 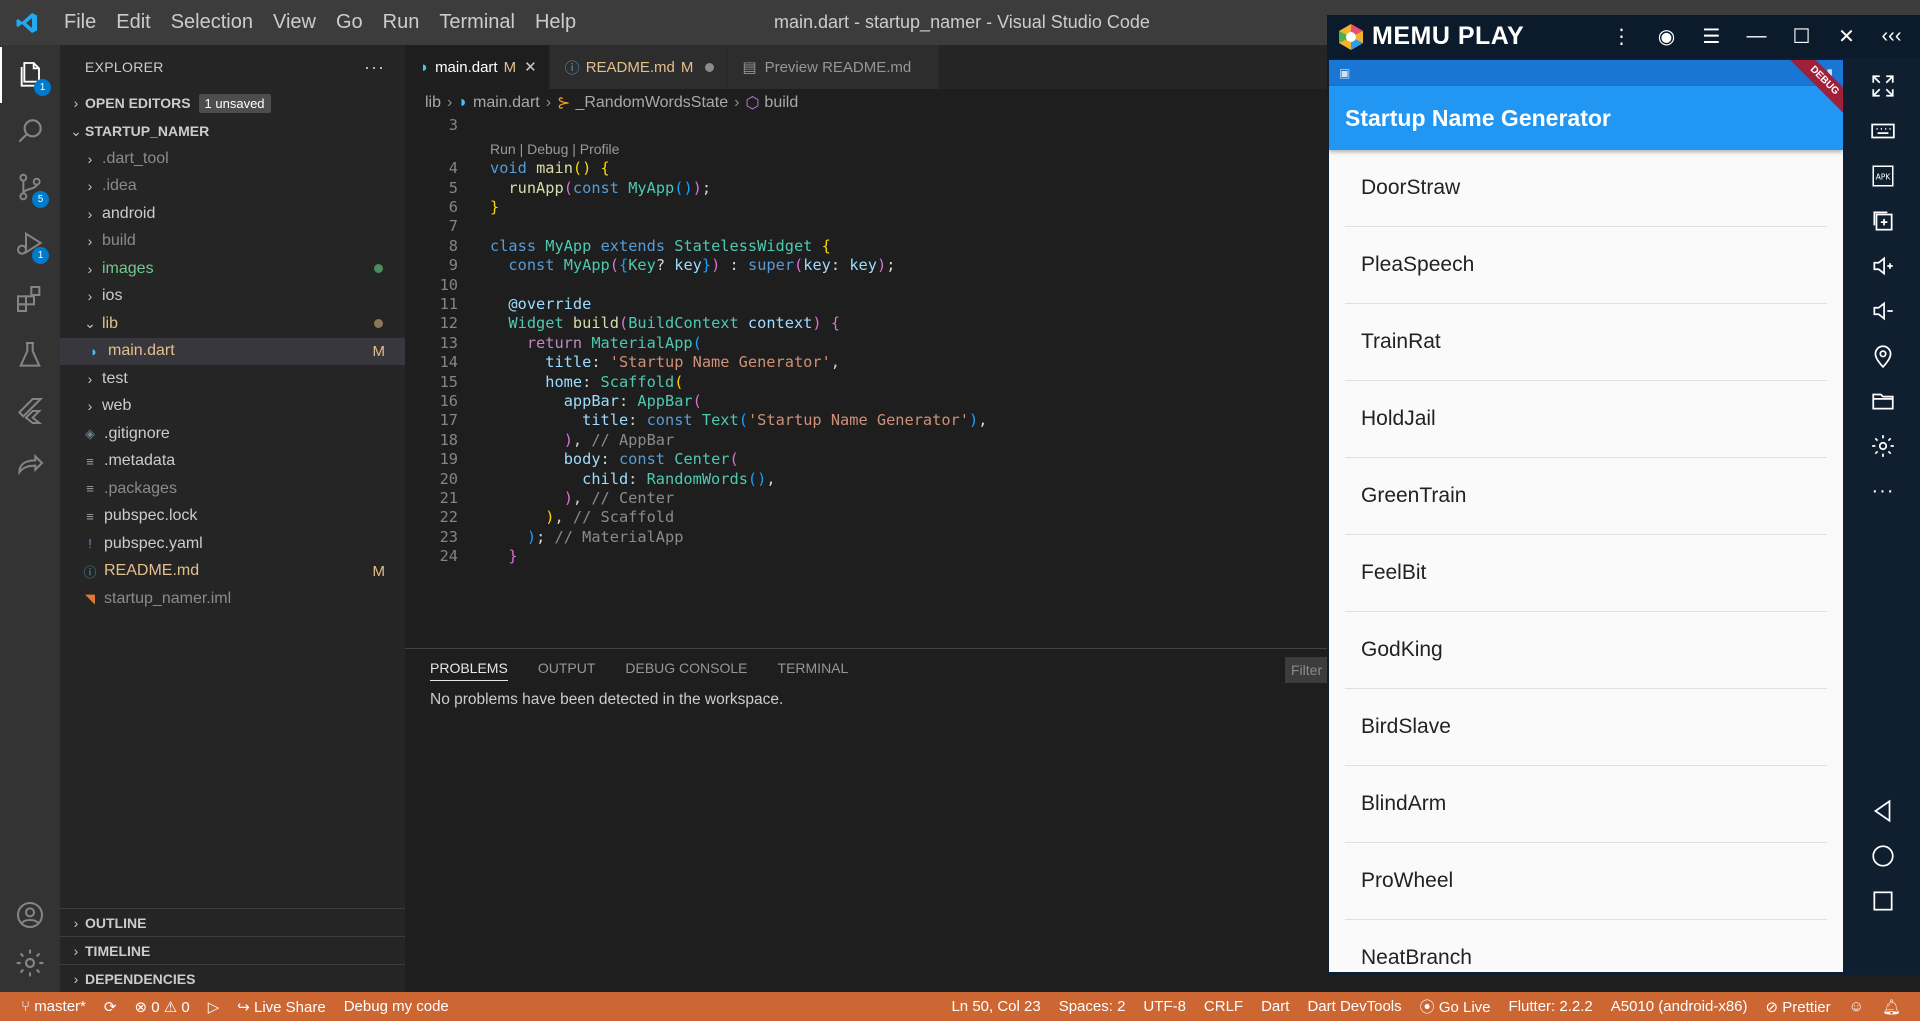 What do you see at coordinates (1586, 188) in the screenshot?
I see `word-list-item: DoorStraw` at bounding box center [1586, 188].